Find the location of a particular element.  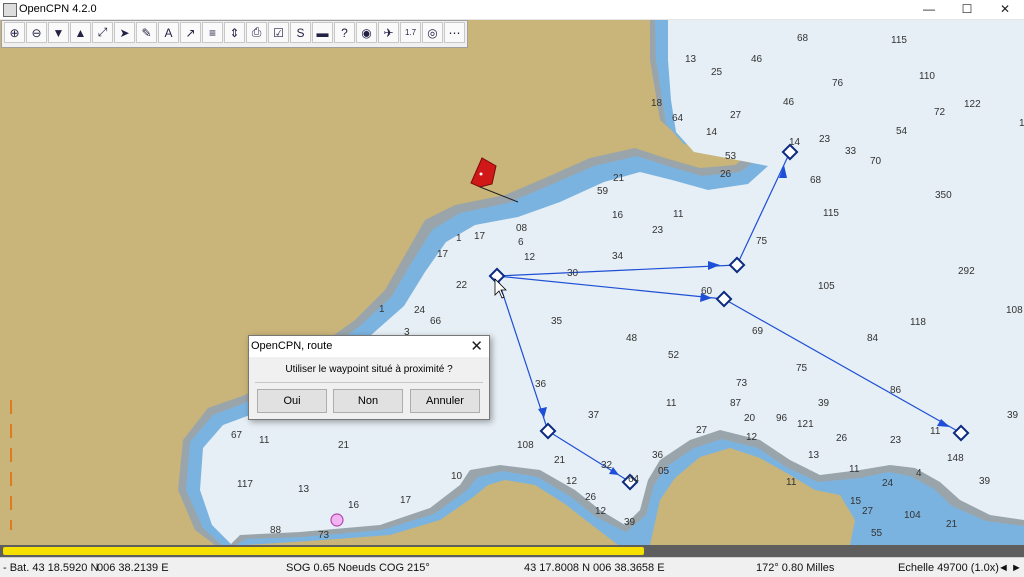

nav-left-icon: ◄ is located at coordinates (1003, 568).